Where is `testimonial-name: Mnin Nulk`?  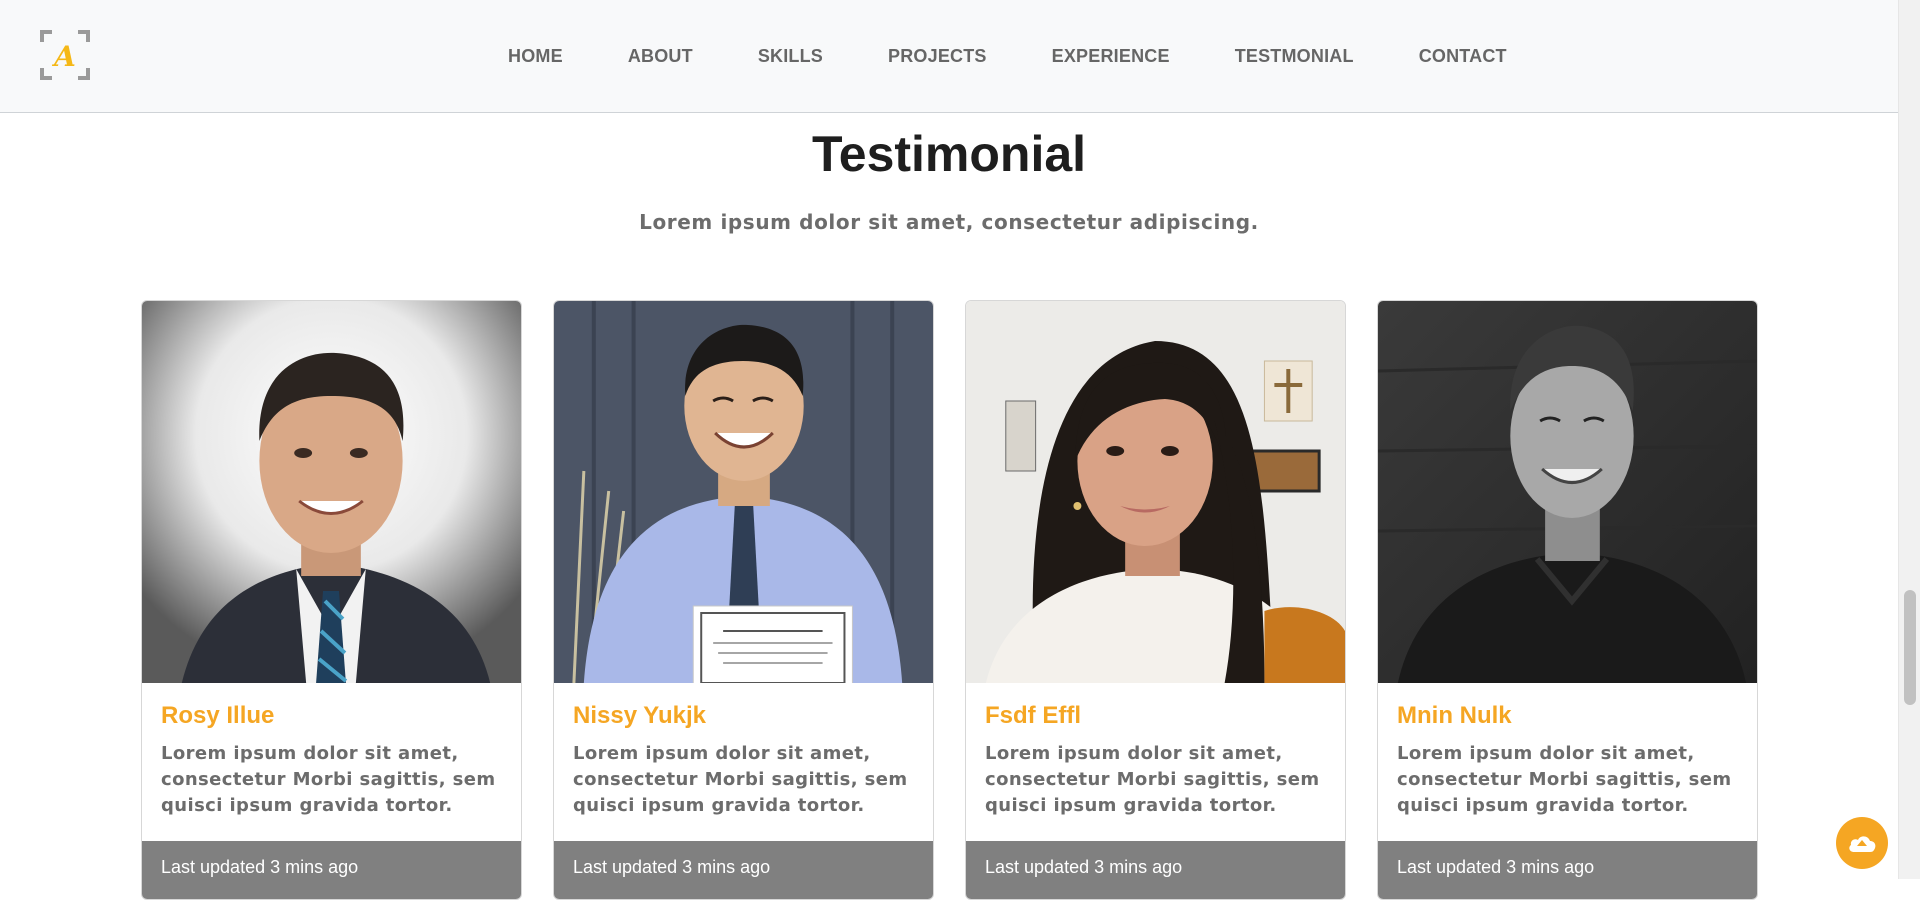
testimonial-name: Mnin Nulk is located at coordinates (1454, 715).